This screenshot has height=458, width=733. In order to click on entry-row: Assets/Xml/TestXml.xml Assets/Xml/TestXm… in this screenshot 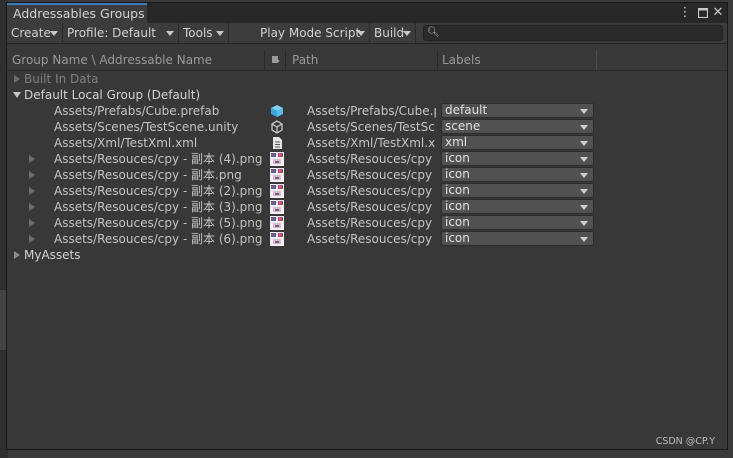, I will do `click(367, 143)`.